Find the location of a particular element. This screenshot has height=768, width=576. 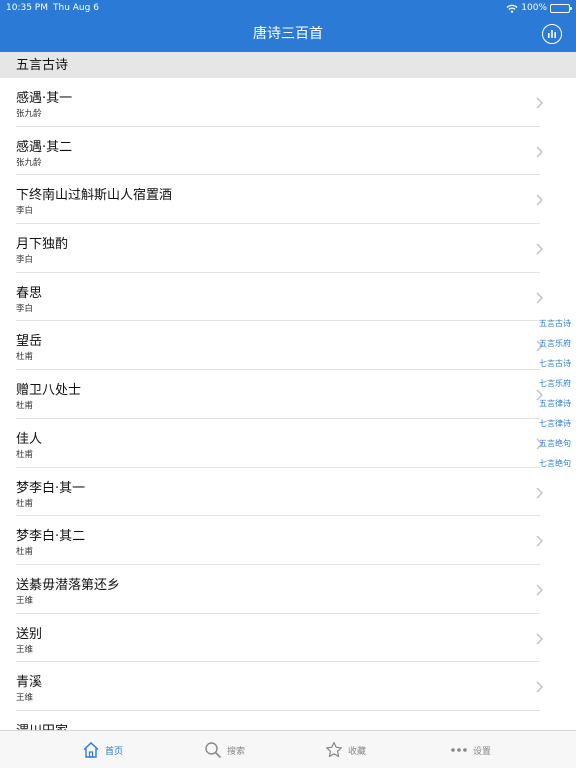

poem-title: 月下独酌 is located at coordinates (42, 245).